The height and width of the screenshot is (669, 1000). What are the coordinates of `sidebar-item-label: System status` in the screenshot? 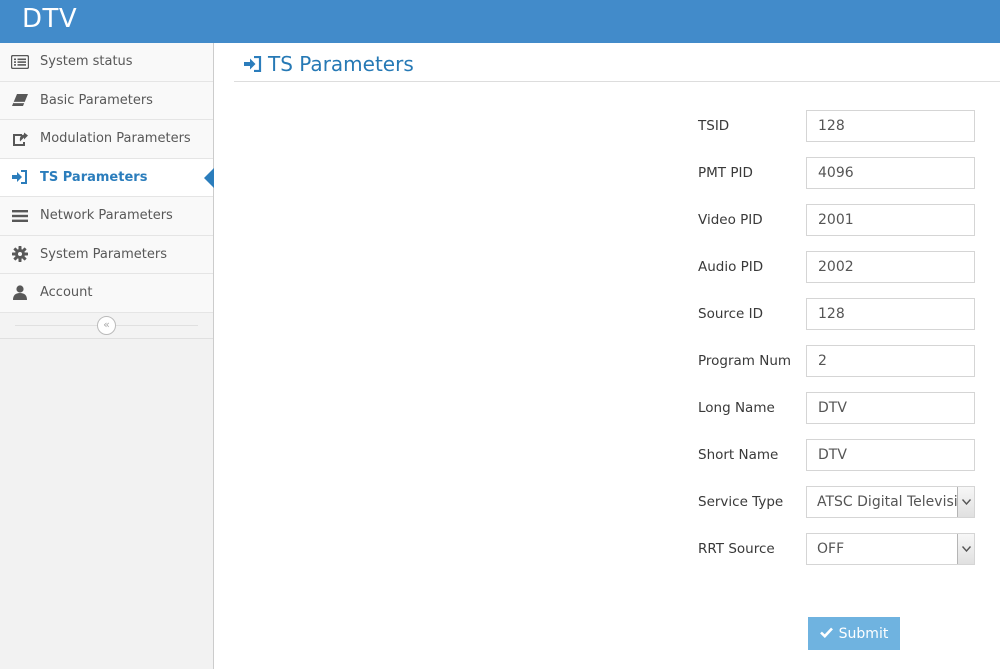 It's located at (86, 62).